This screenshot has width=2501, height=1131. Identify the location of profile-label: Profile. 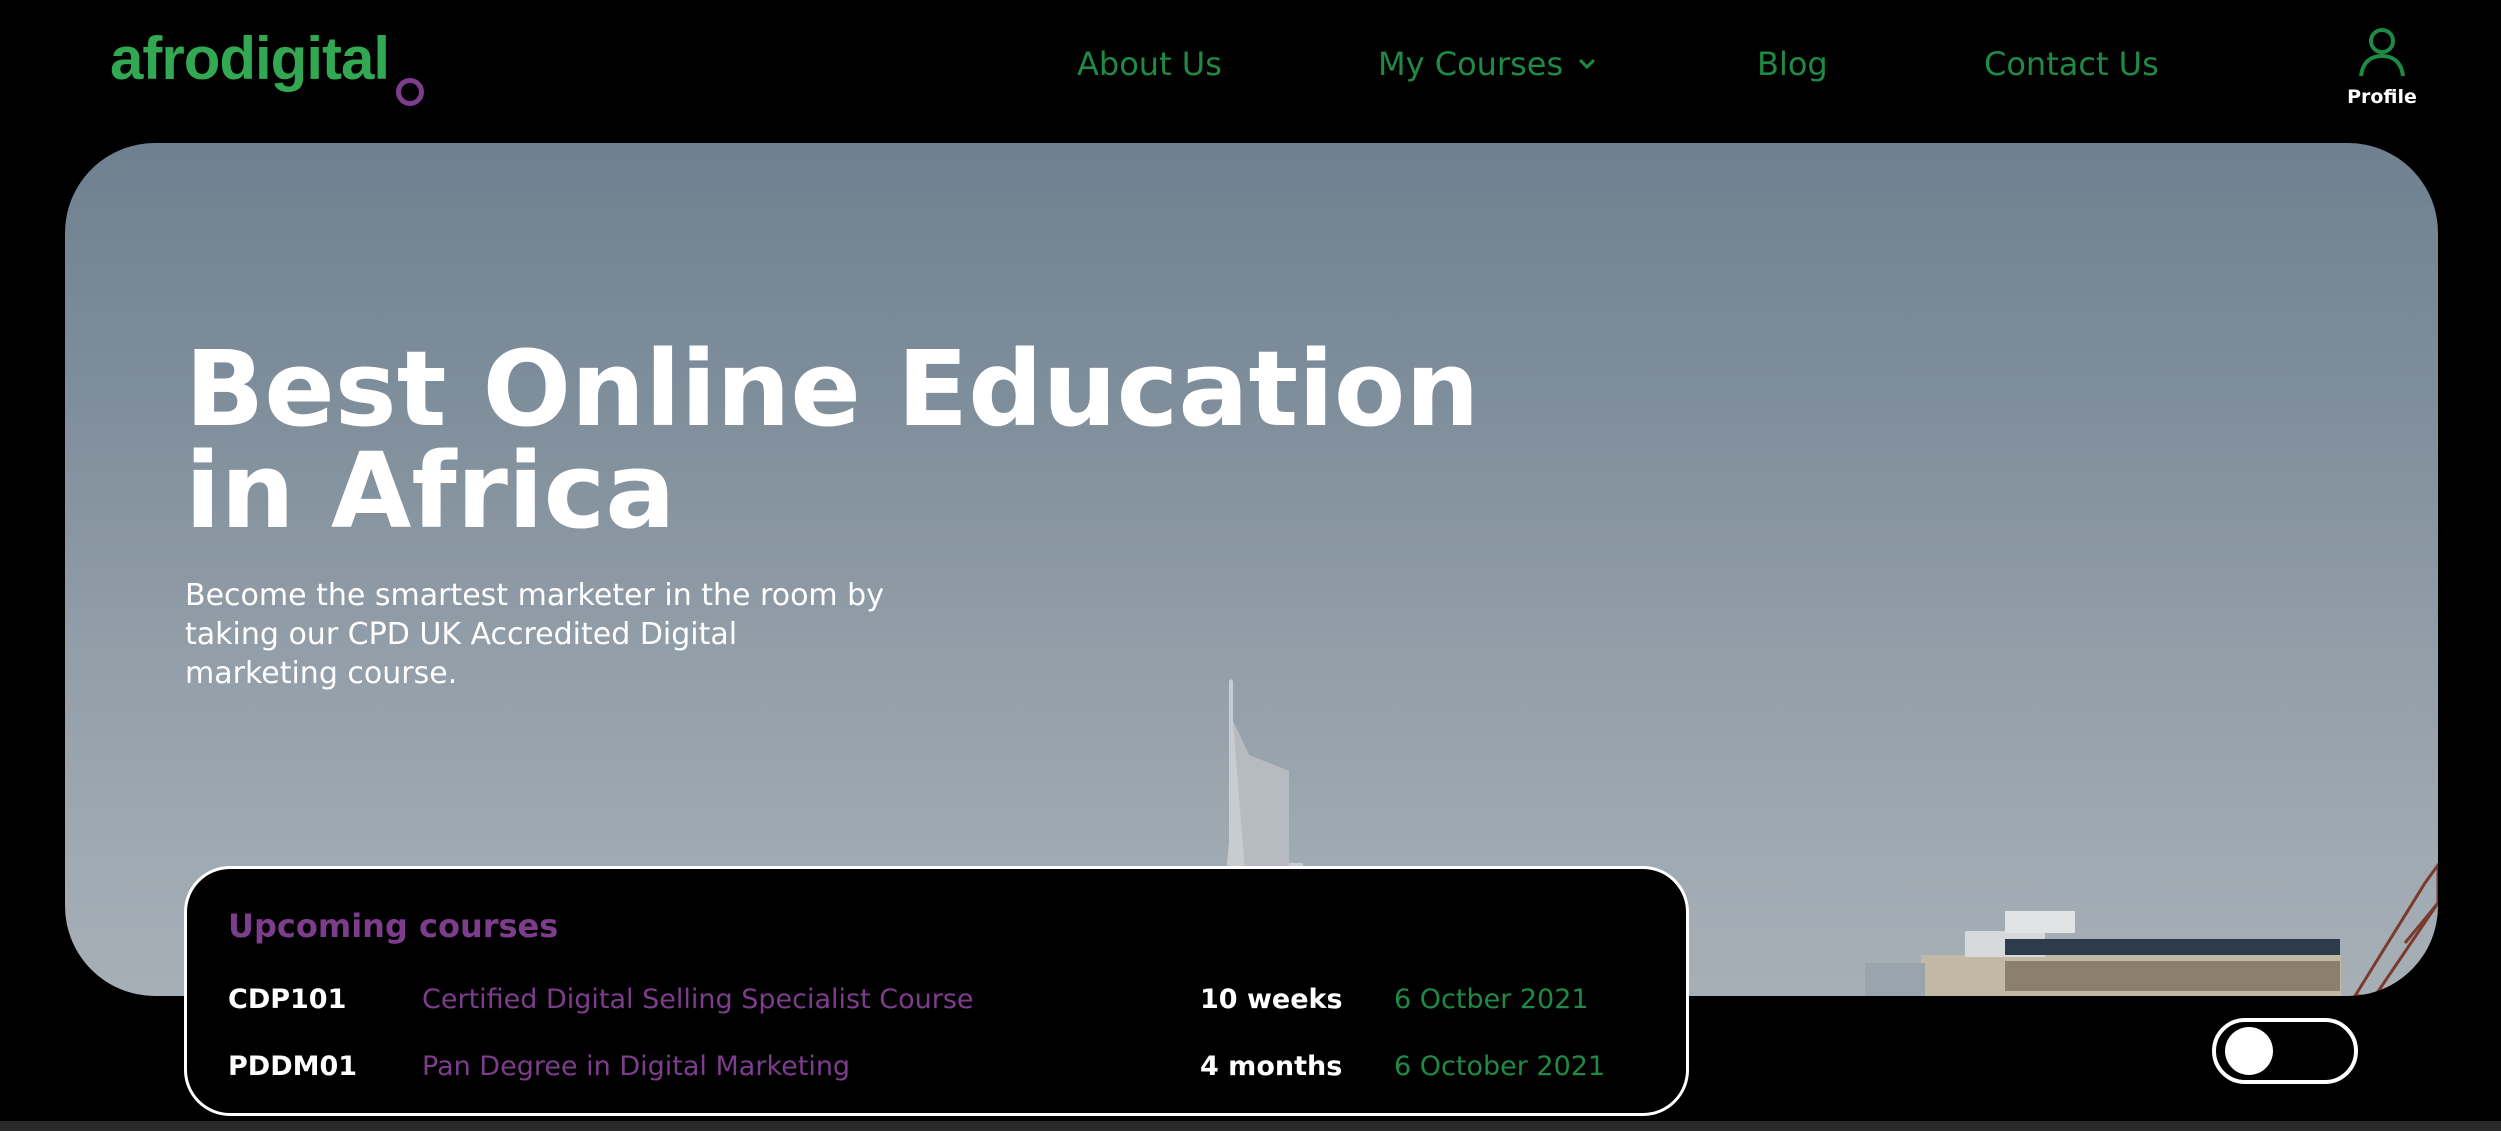
(2382, 97).